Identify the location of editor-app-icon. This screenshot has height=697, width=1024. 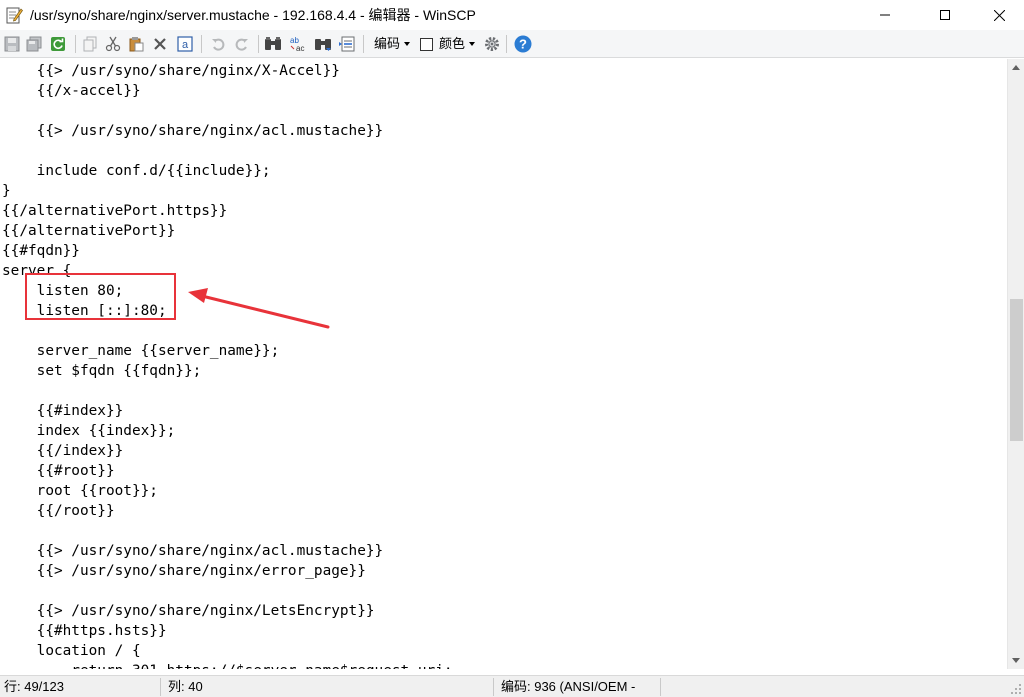
(14, 15).